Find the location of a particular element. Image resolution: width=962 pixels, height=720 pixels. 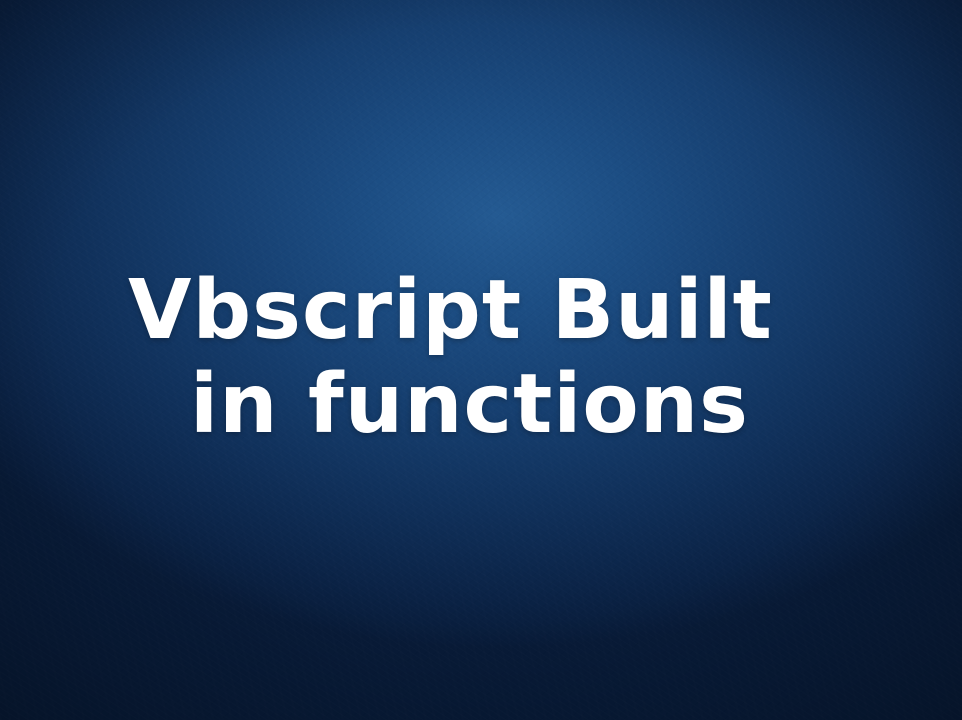

title-line-2: in functions is located at coordinates (469, 404).